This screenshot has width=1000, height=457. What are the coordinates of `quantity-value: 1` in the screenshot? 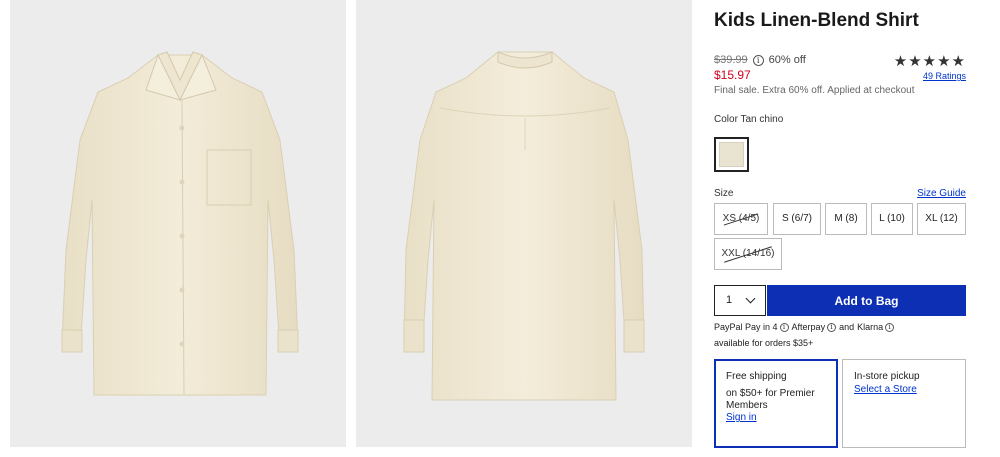 It's located at (729, 300).